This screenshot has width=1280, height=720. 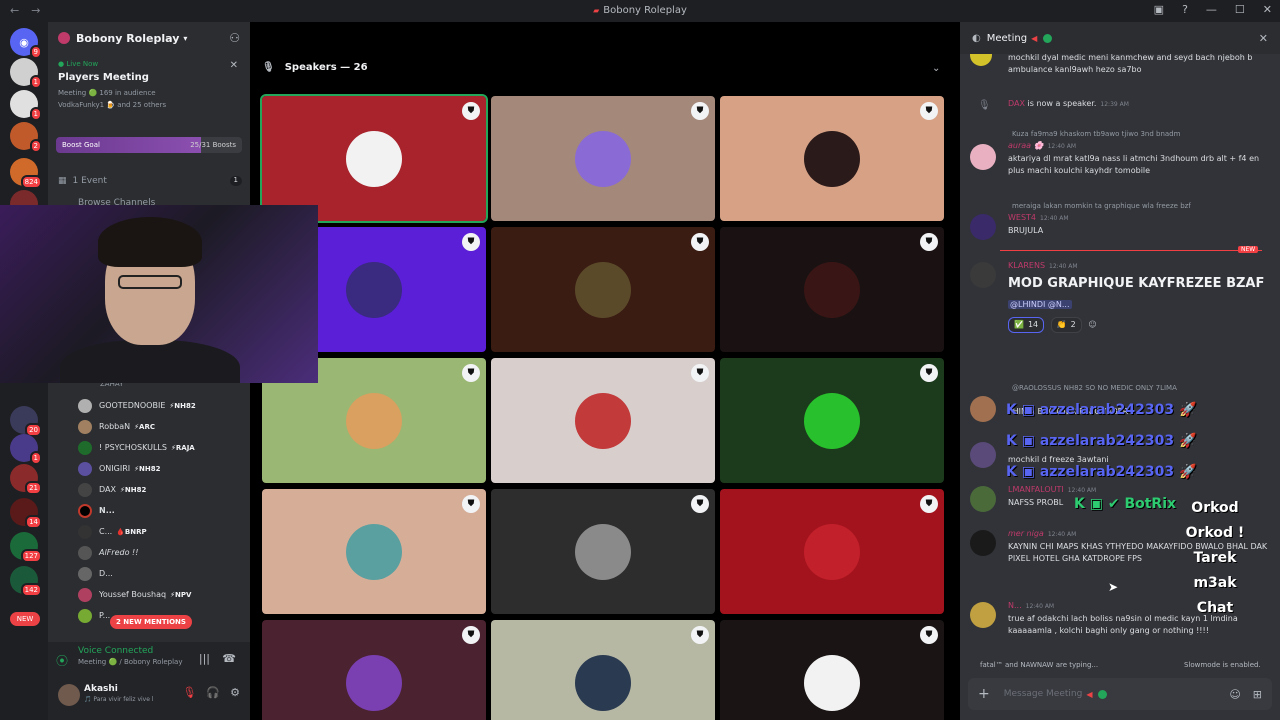 I want to click on plus-icon: +, so click(x=984, y=694).